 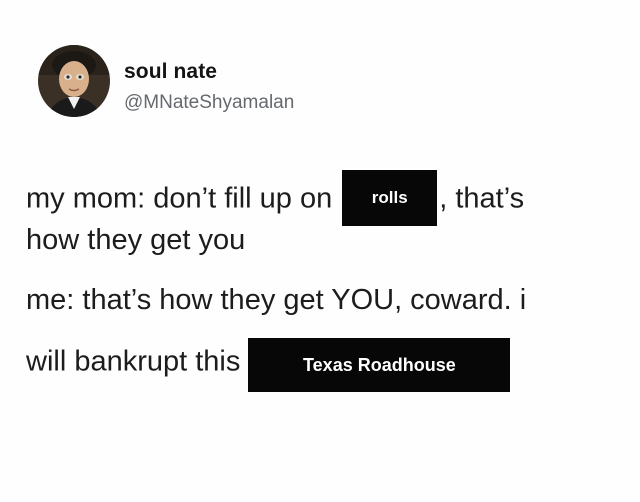 I want to click on line1-text-before: my mom: don’t fill up on, so click(x=179, y=198).